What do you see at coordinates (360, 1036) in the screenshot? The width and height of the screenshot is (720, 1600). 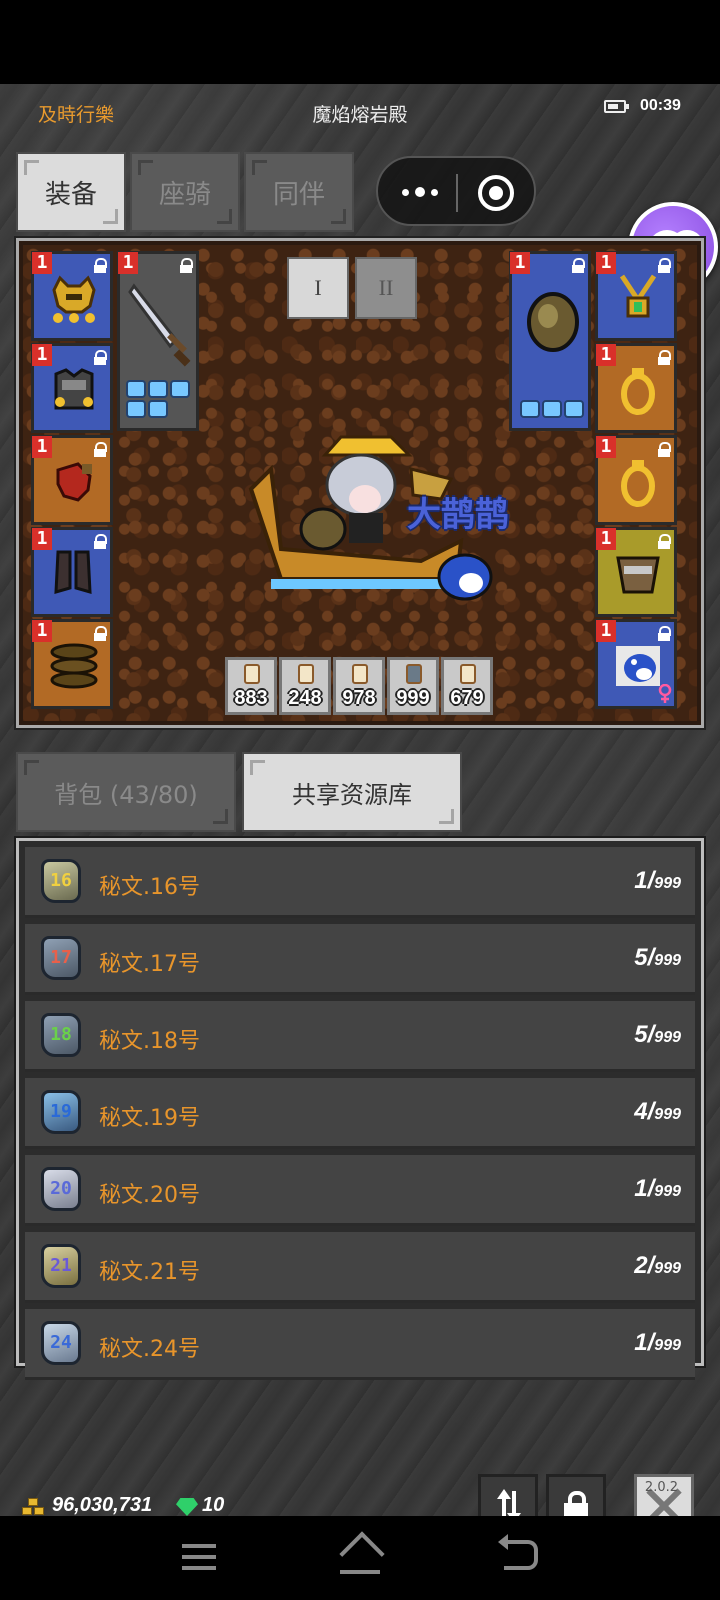 I see `list-item: 18 秘文.18号 5/999` at bounding box center [360, 1036].